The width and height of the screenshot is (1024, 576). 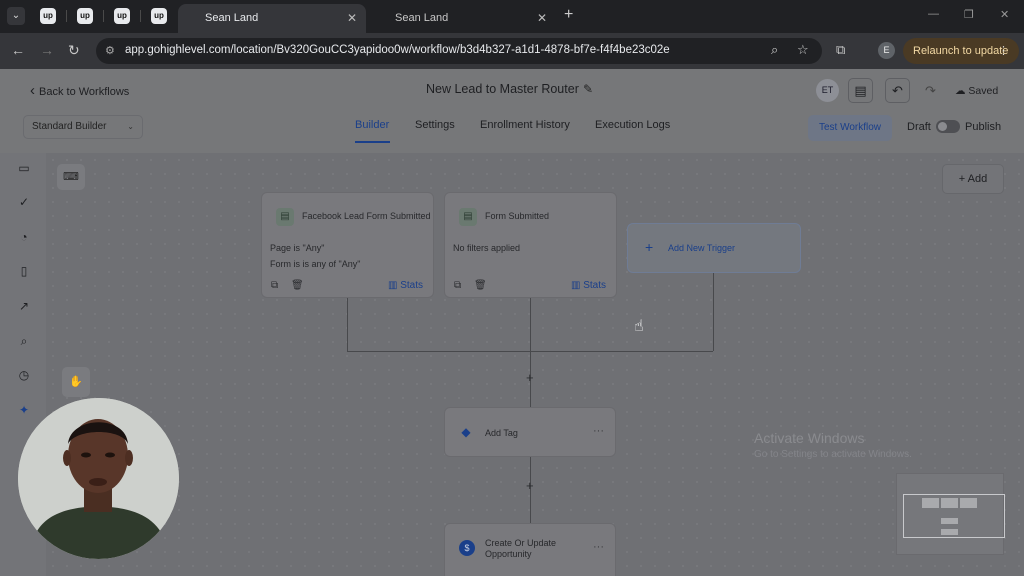 What do you see at coordinates (961, 51) in the screenshot?
I see `relaunch-button: Relaunch to update ⋮` at bounding box center [961, 51].